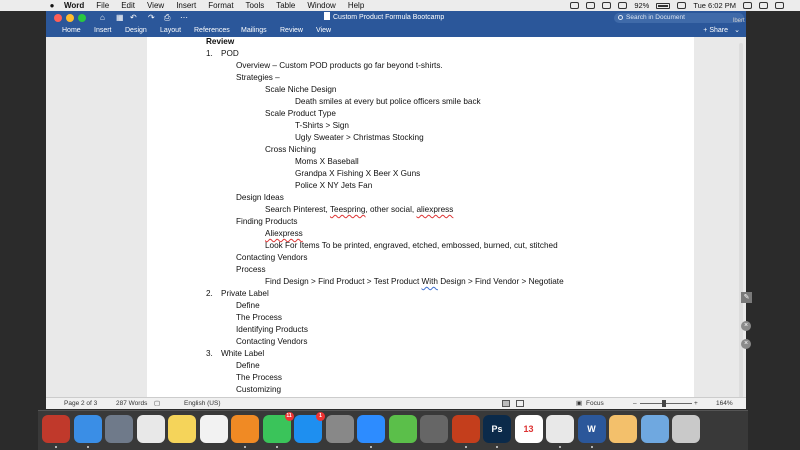 The image size is (800, 450). I want to click on print-layout-view-button, so click(506, 403).